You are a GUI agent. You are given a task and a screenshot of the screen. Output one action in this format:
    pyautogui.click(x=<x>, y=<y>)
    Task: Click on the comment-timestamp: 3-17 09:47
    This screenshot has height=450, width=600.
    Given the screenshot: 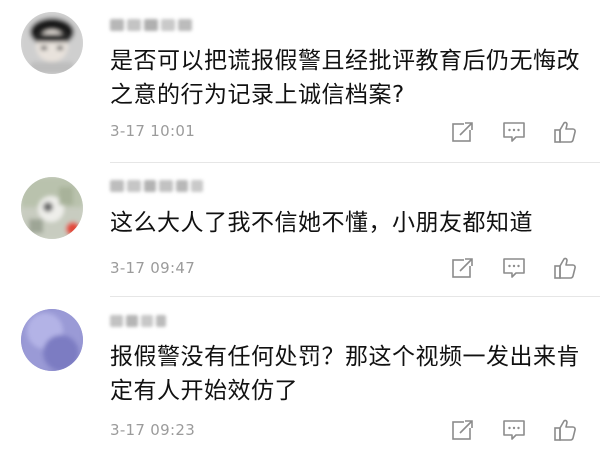 What is the action you would take?
    pyautogui.click(x=153, y=268)
    